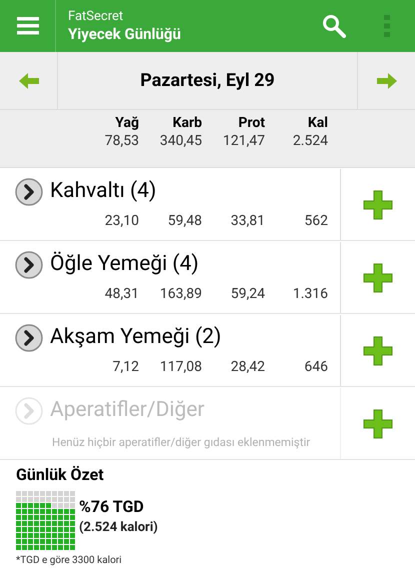 This screenshot has height=577, width=415. I want to click on app-name: FatSecret, so click(96, 16).